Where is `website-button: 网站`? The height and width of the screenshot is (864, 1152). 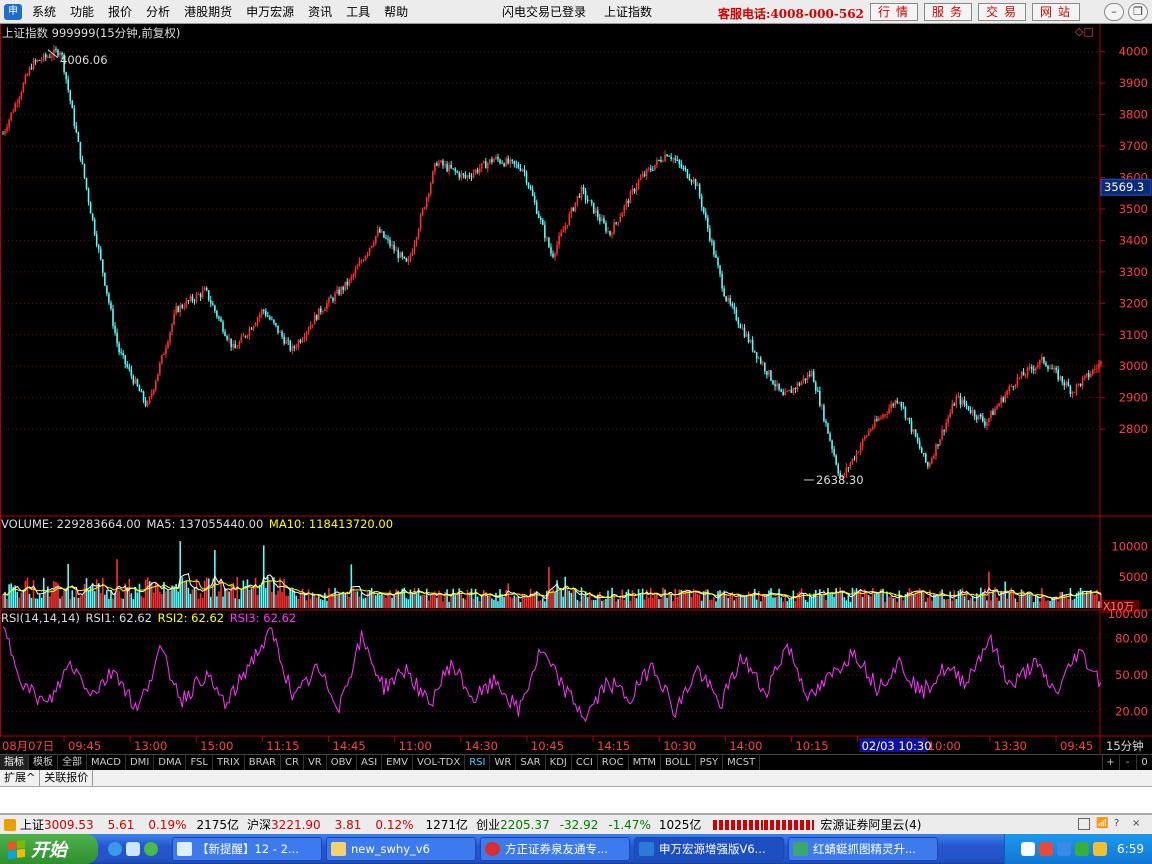
website-button: 网站 is located at coordinates (1056, 12).